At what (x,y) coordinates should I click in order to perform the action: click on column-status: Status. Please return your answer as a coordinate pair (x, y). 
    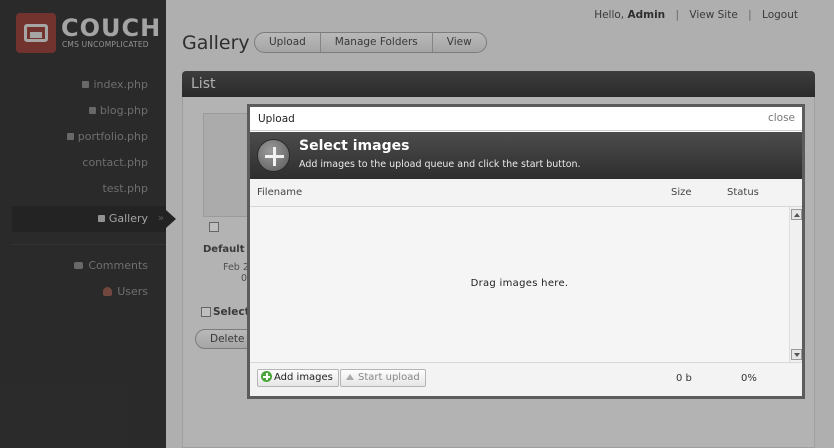
    Looking at the image, I should click on (743, 192).